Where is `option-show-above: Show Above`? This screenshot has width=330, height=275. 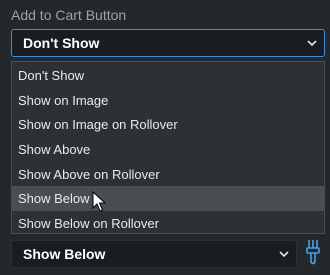
option-show-above: Show Above is located at coordinates (168, 149).